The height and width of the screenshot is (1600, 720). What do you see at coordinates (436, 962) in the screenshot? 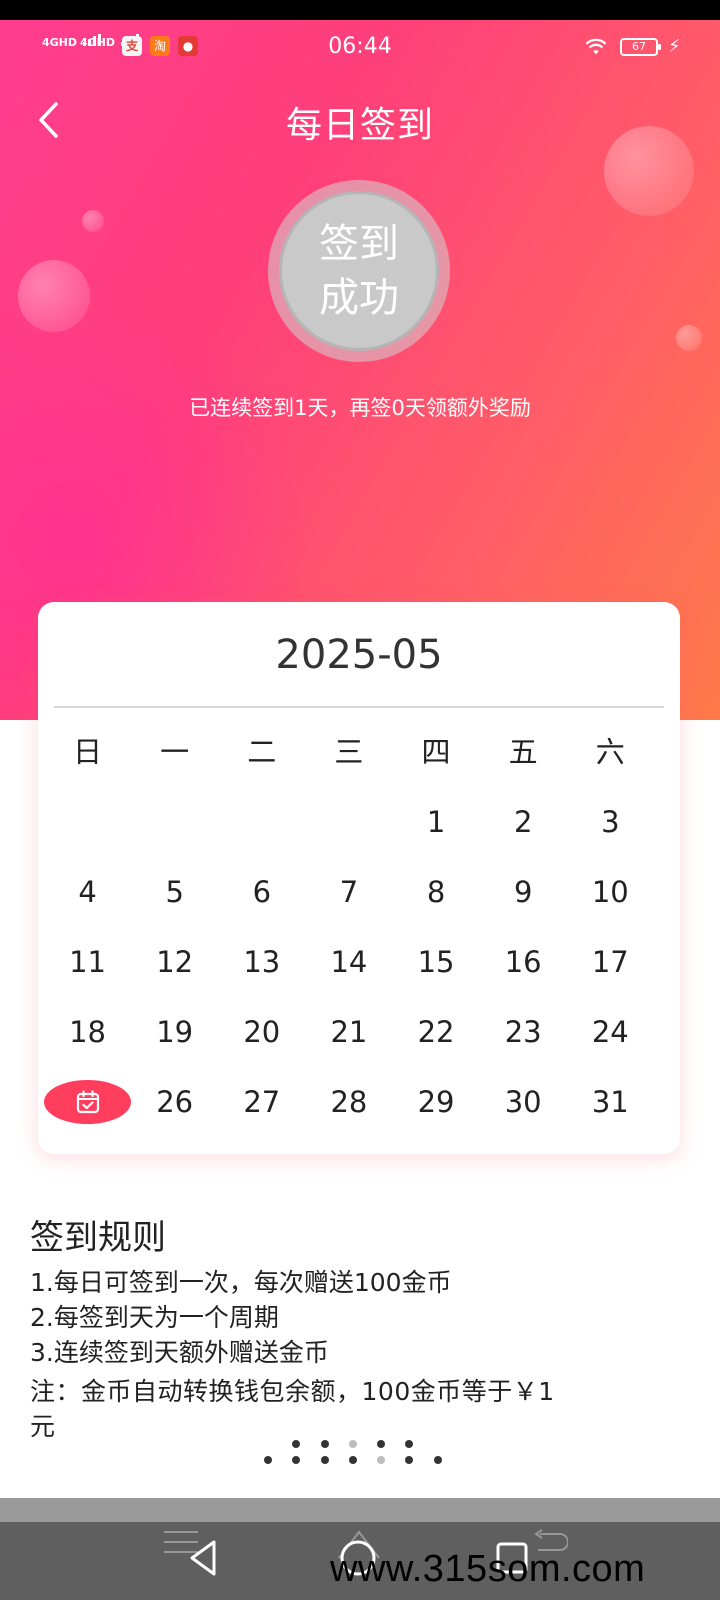
I see `calendar-day: 15` at bounding box center [436, 962].